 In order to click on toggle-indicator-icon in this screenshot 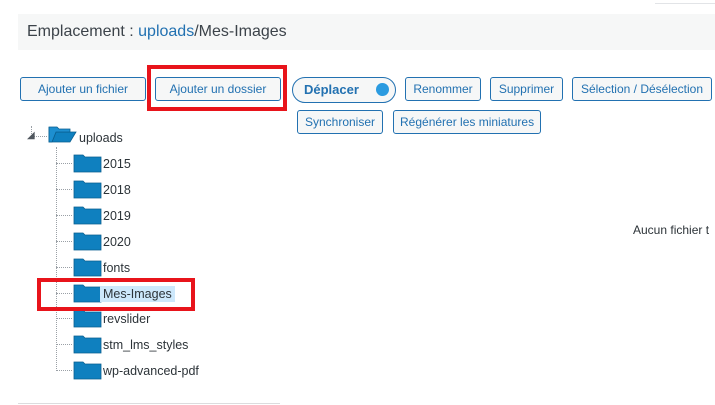, I will do `click(382, 89)`.